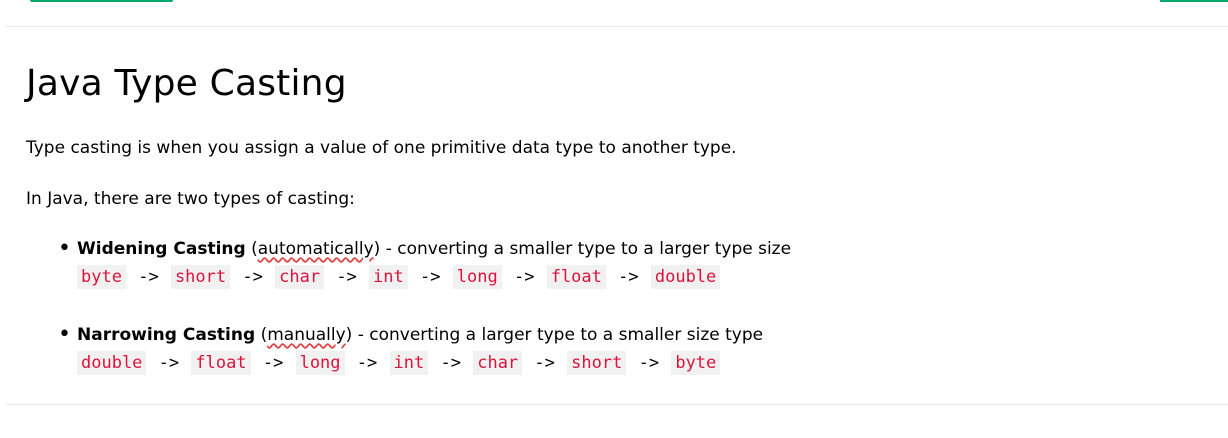 This screenshot has height=438, width=1228. Describe the element at coordinates (576, 277) in the screenshot. I see `widening-type: float` at that location.